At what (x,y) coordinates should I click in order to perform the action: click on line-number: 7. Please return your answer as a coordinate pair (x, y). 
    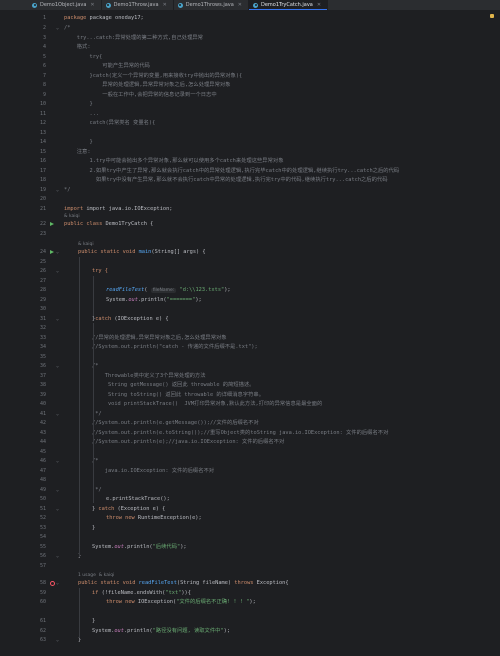
    Looking at the image, I should click on (23, 76).